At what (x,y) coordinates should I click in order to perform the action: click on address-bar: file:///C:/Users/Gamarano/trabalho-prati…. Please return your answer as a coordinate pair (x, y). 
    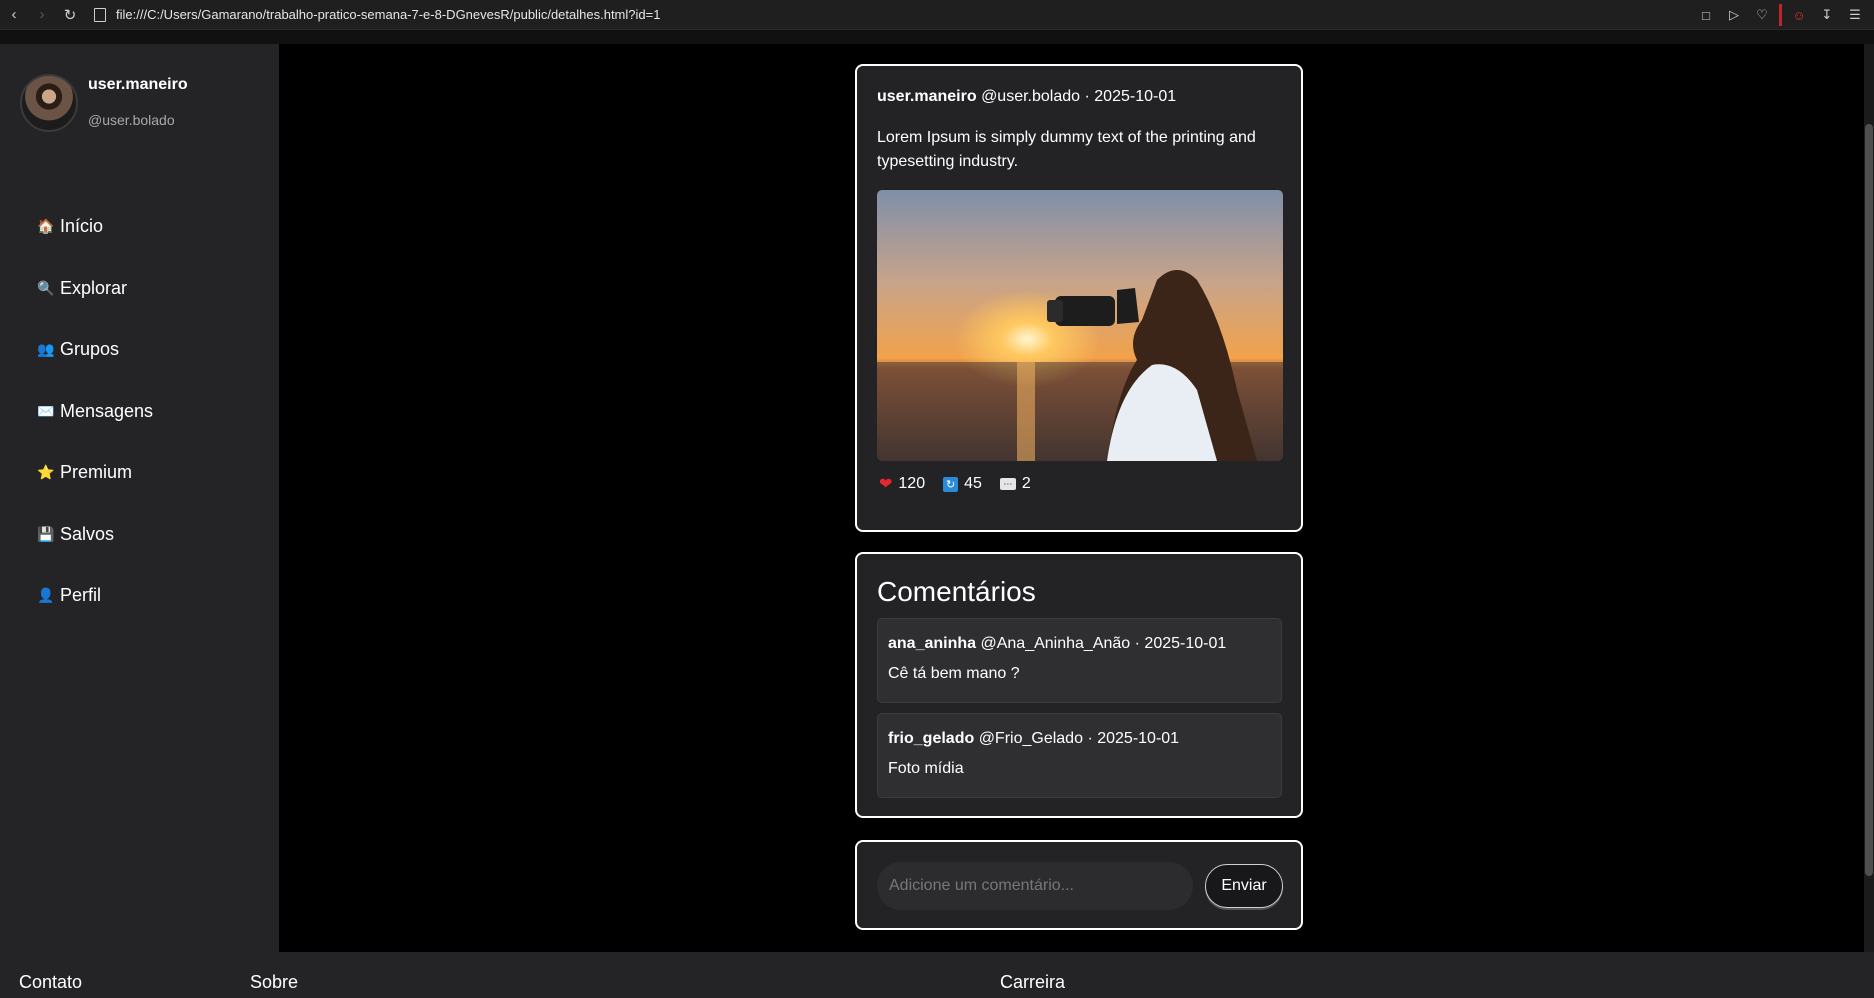
    Looking at the image, I should click on (377, 14).